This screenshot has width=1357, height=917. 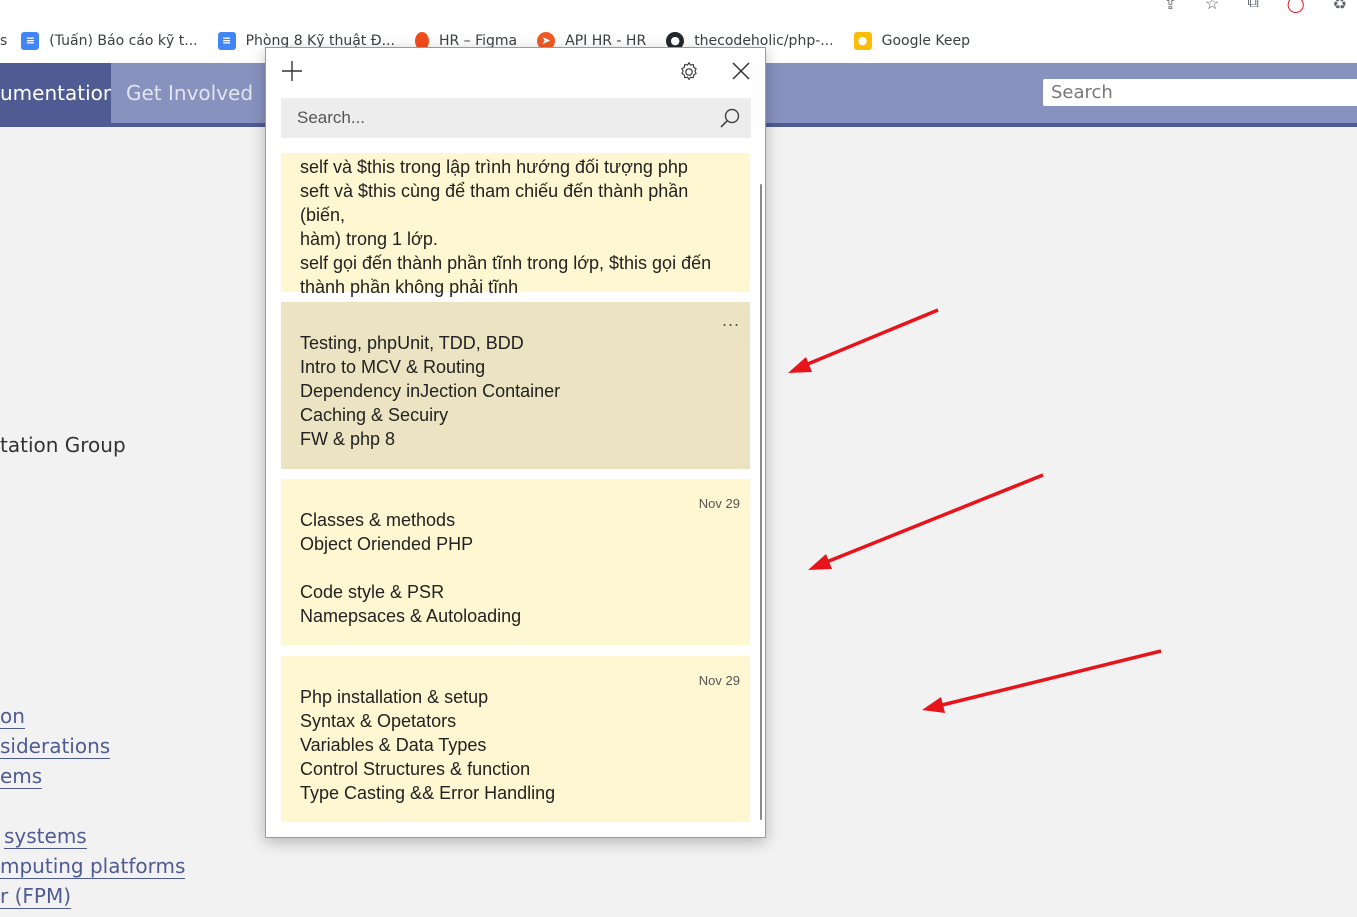 What do you see at coordinates (189, 93) in the screenshot?
I see `nav-item-get-involved: Get Involved` at bounding box center [189, 93].